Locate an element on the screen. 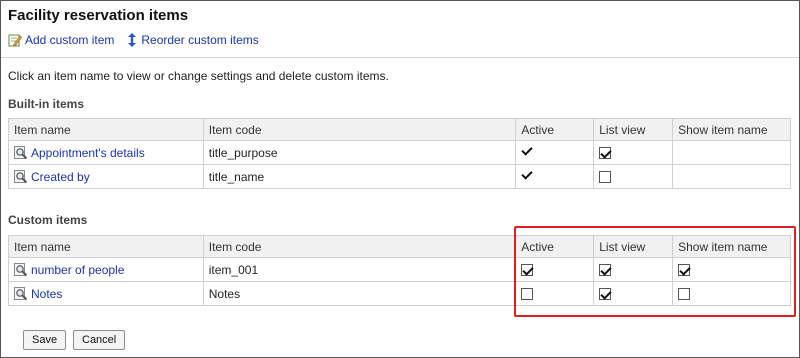 This screenshot has width=800, height=358. item-code: Notes is located at coordinates (359, 293).